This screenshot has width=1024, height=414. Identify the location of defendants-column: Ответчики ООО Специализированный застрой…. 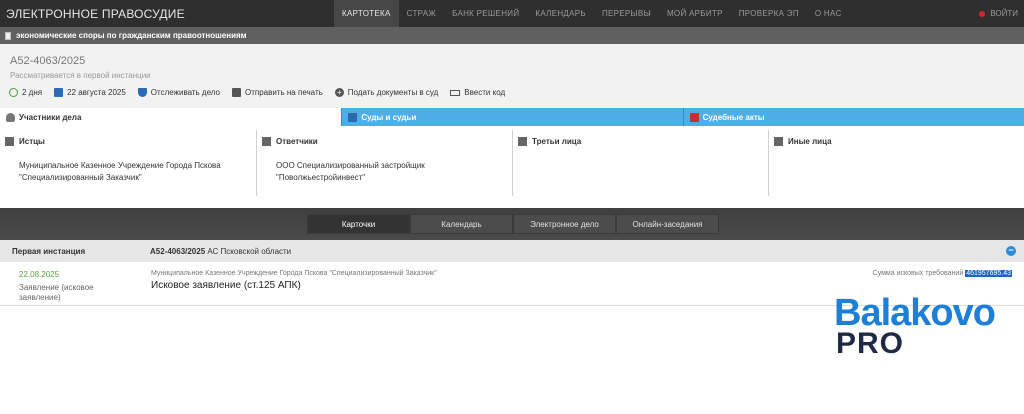
(384, 163).